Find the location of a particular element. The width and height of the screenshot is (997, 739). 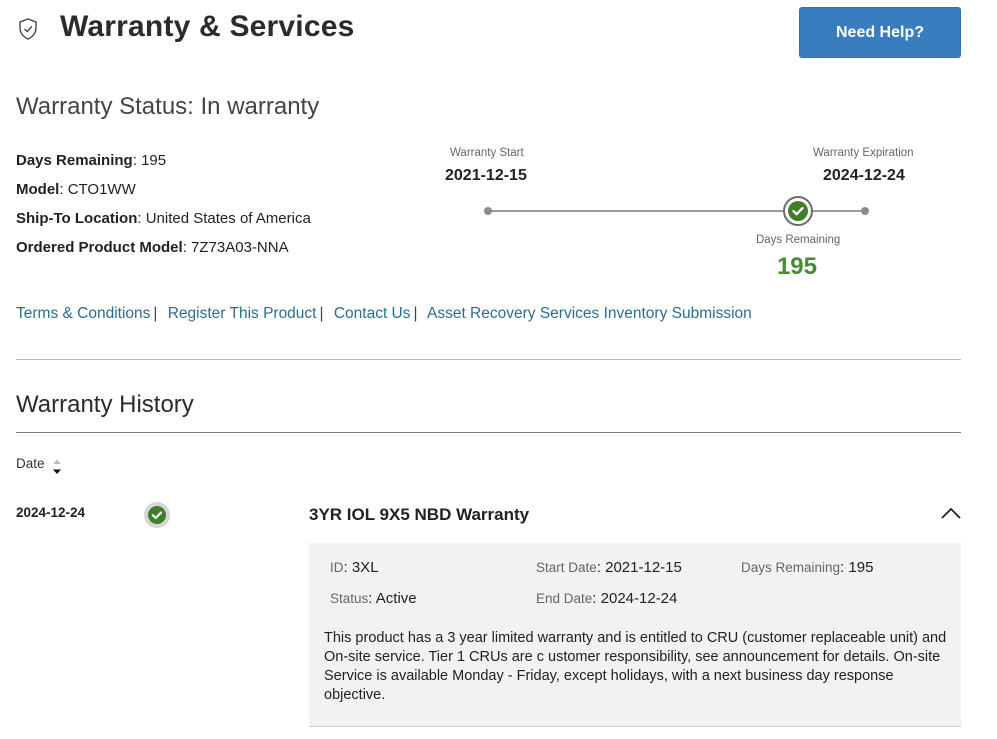

chevron-up-icon is located at coordinates (951, 513).